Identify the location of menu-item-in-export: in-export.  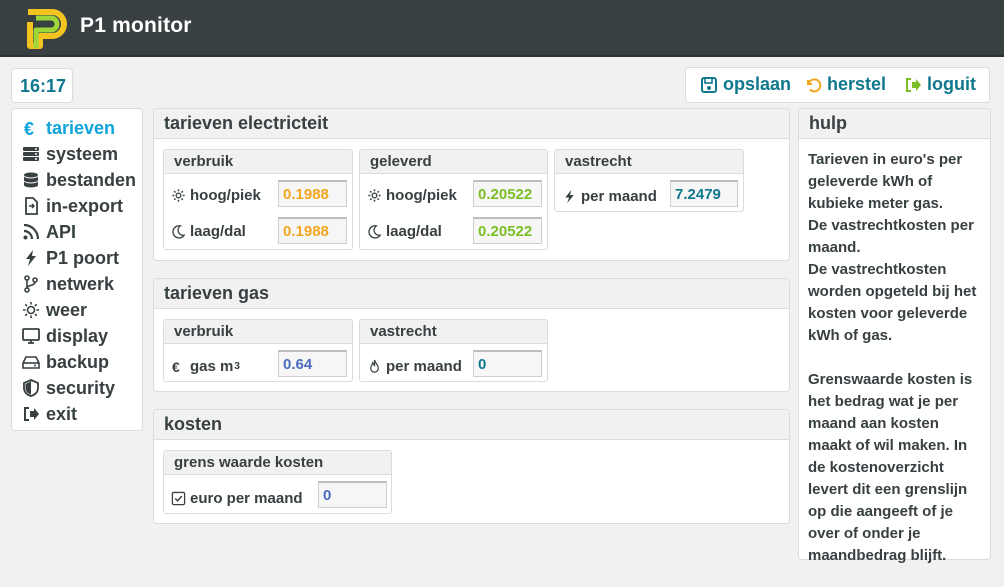
(77, 206).